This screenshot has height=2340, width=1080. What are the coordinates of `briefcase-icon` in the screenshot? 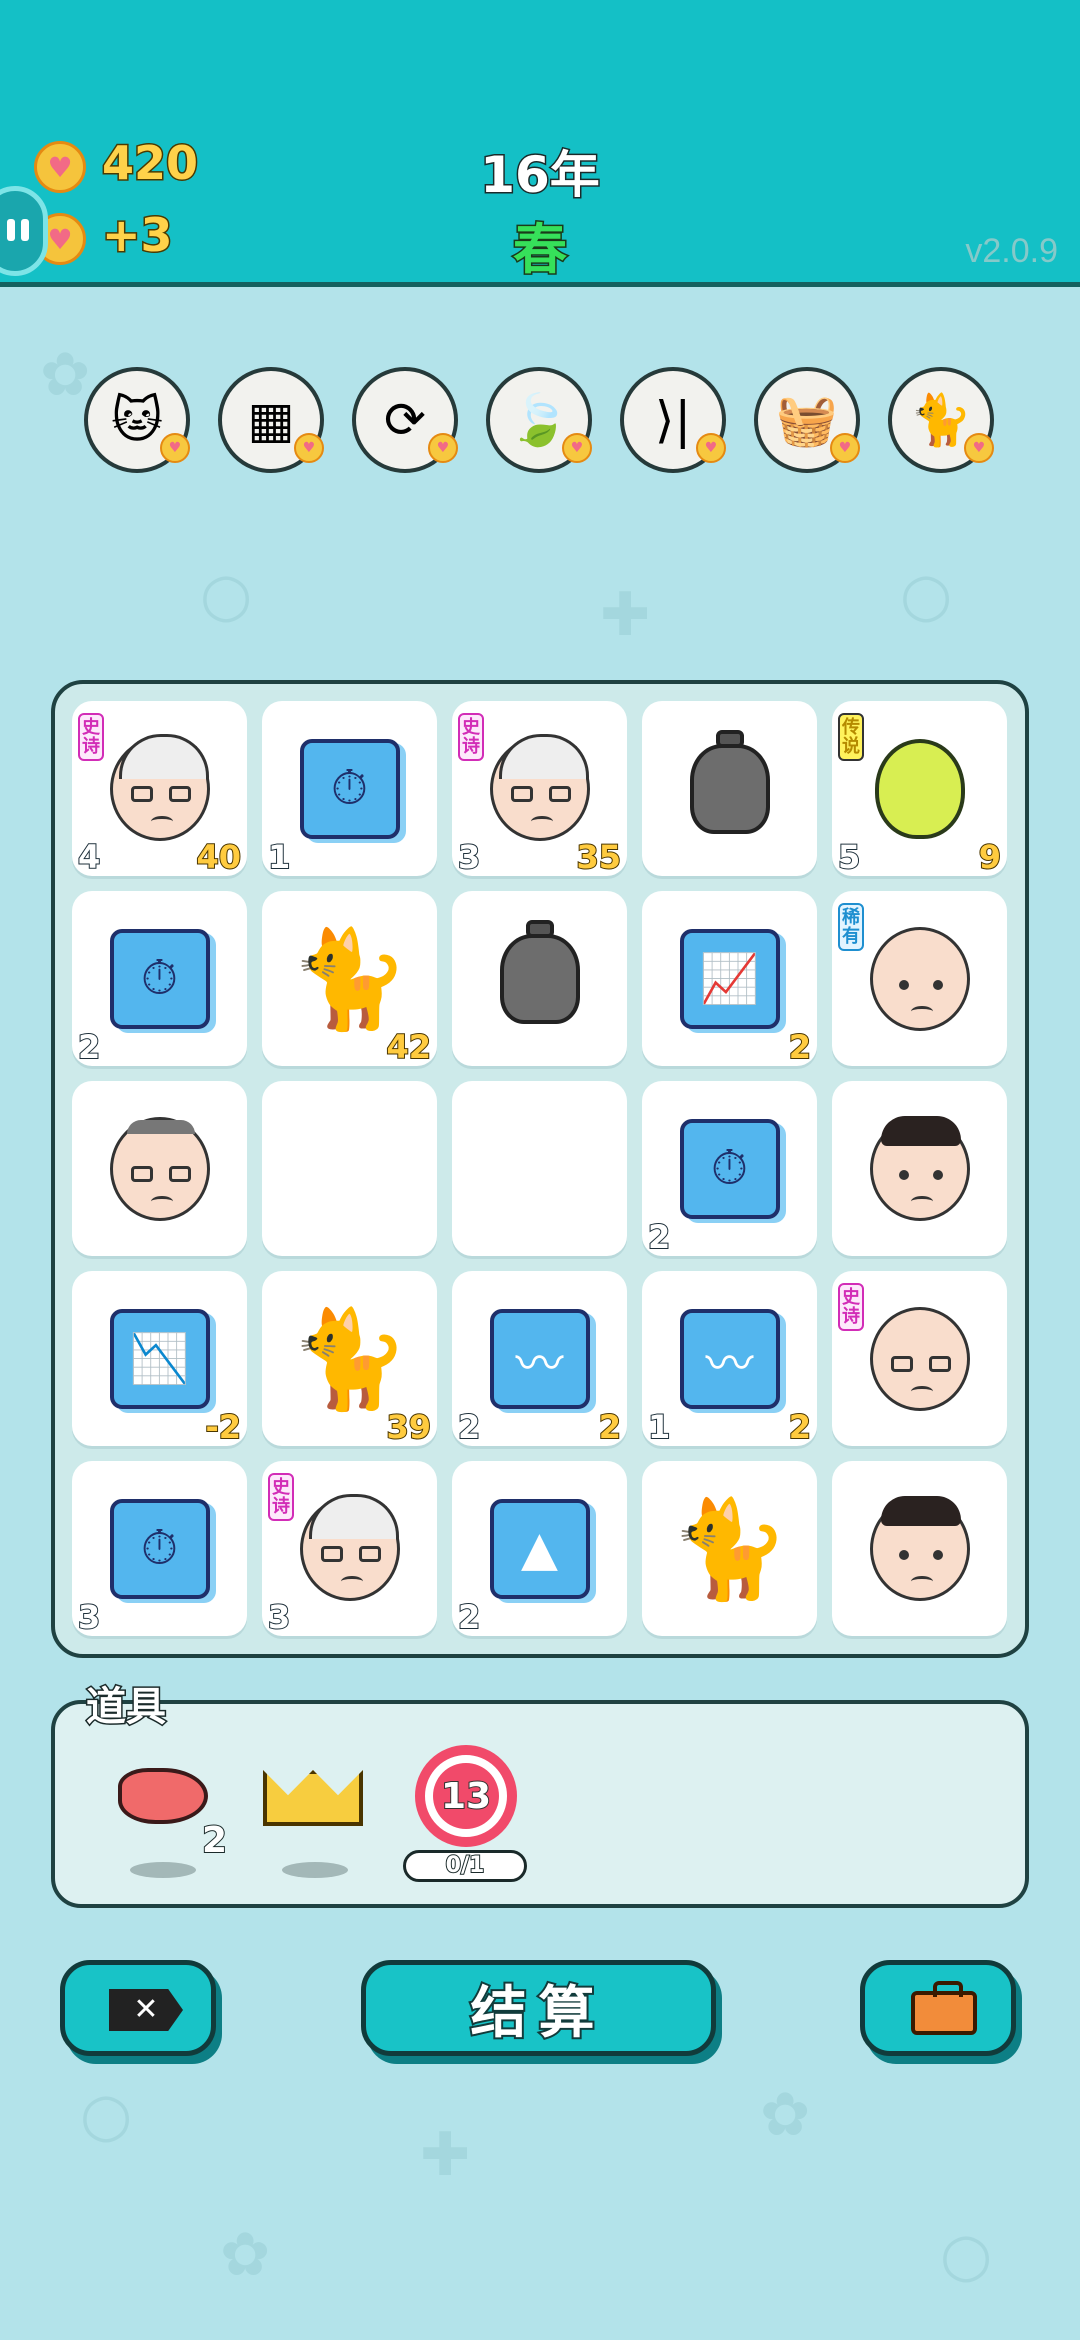 It's located at (944, 2008).